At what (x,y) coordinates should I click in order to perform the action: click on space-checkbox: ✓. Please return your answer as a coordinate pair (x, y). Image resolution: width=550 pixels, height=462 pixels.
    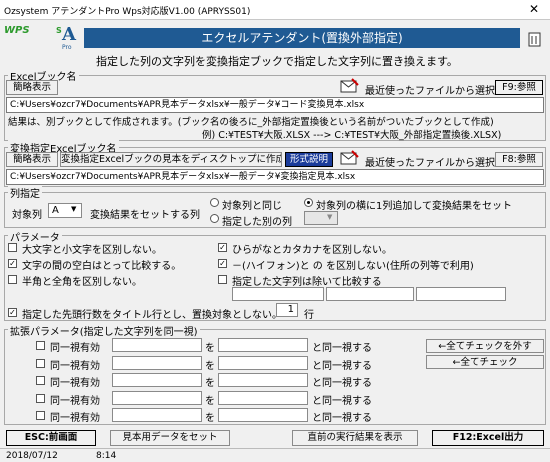
    Looking at the image, I should click on (12, 263).